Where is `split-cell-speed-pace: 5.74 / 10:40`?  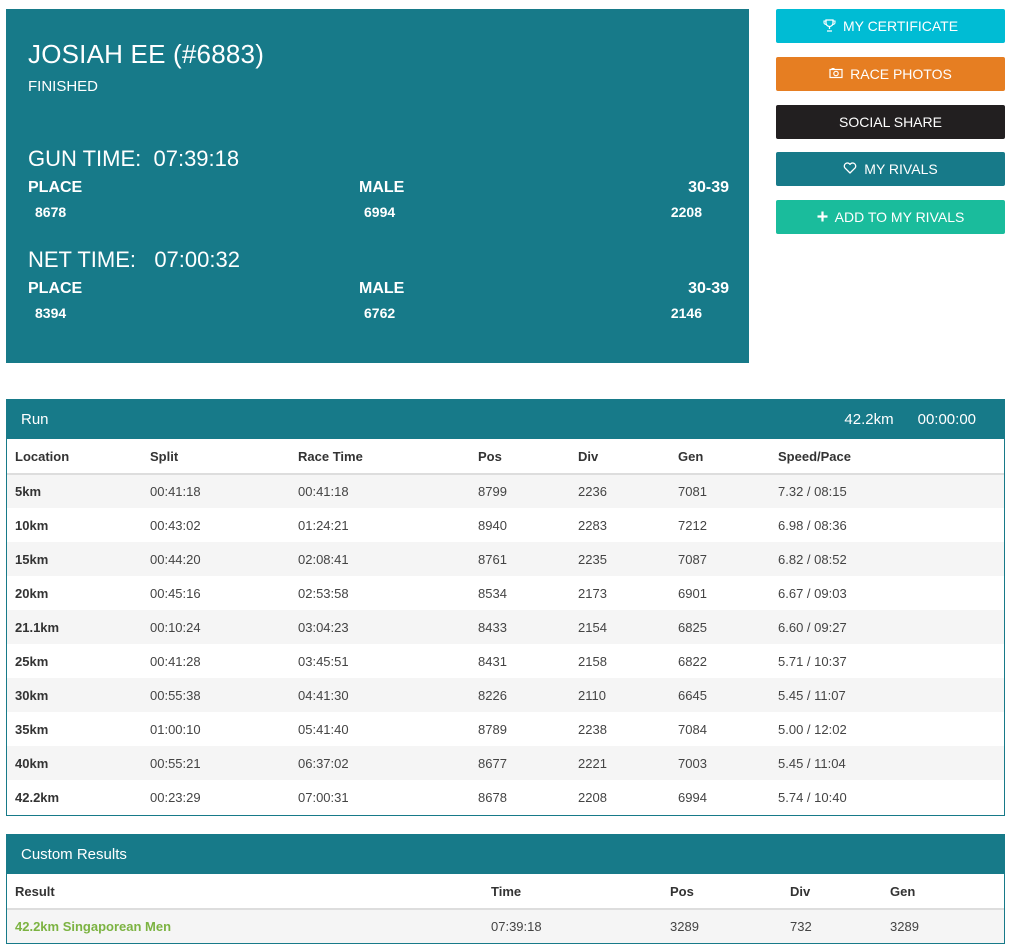 split-cell-speed-pace: 5.74 / 10:40 is located at coordinates (812, 797).